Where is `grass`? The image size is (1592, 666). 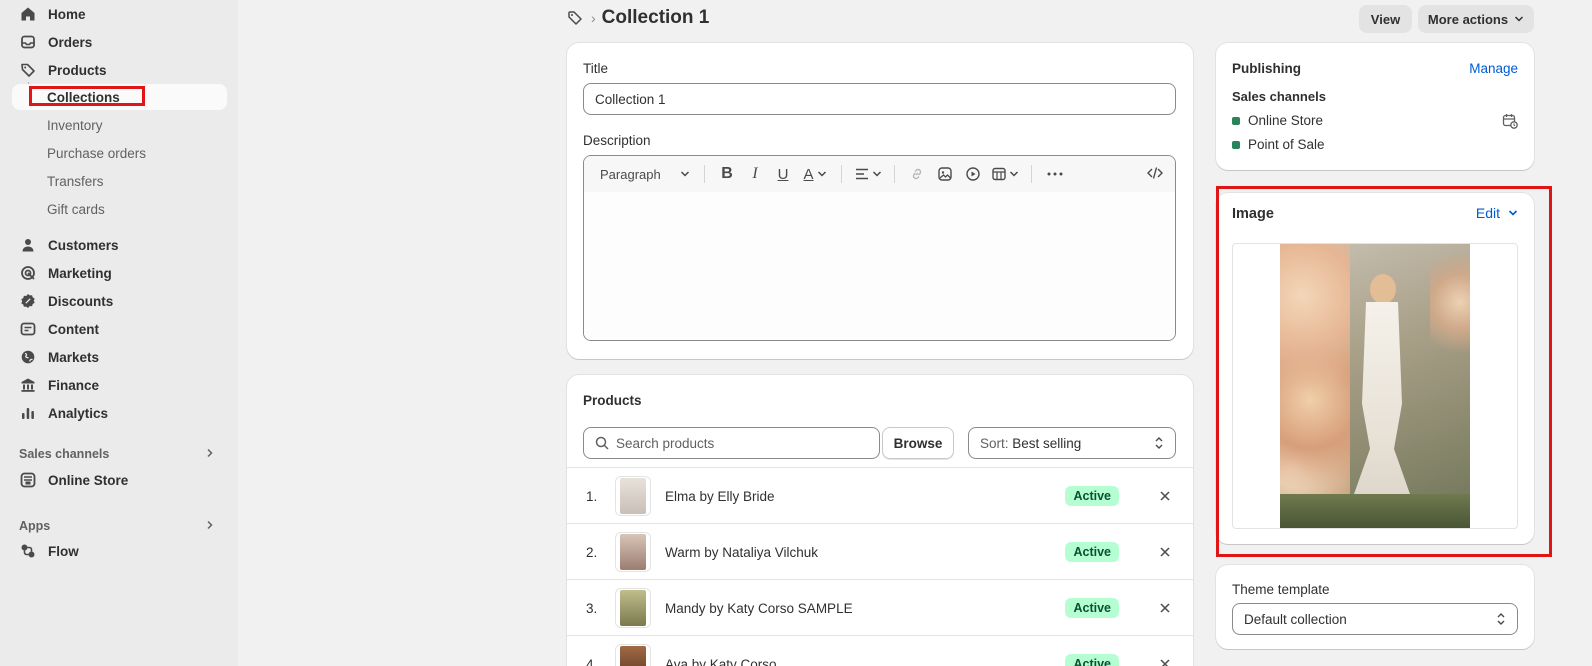 grass is located at coordinates (1375, 511).